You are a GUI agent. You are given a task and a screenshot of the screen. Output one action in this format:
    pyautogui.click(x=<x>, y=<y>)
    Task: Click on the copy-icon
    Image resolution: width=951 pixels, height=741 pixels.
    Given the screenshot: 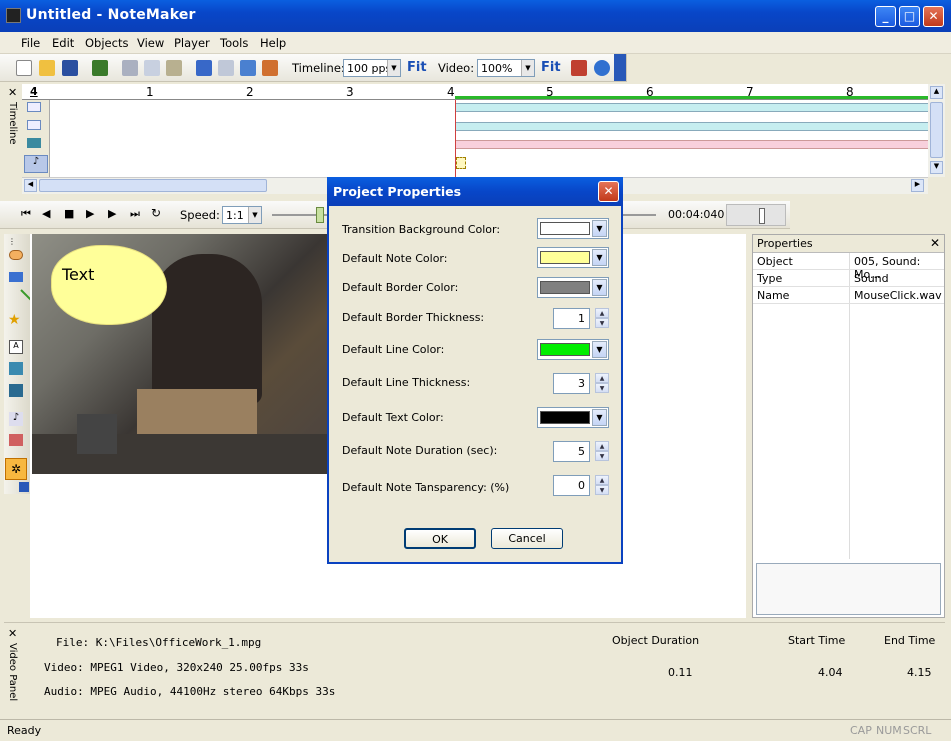 What is the action you would take?
    pyautogui.click(x=152, y=68)
    